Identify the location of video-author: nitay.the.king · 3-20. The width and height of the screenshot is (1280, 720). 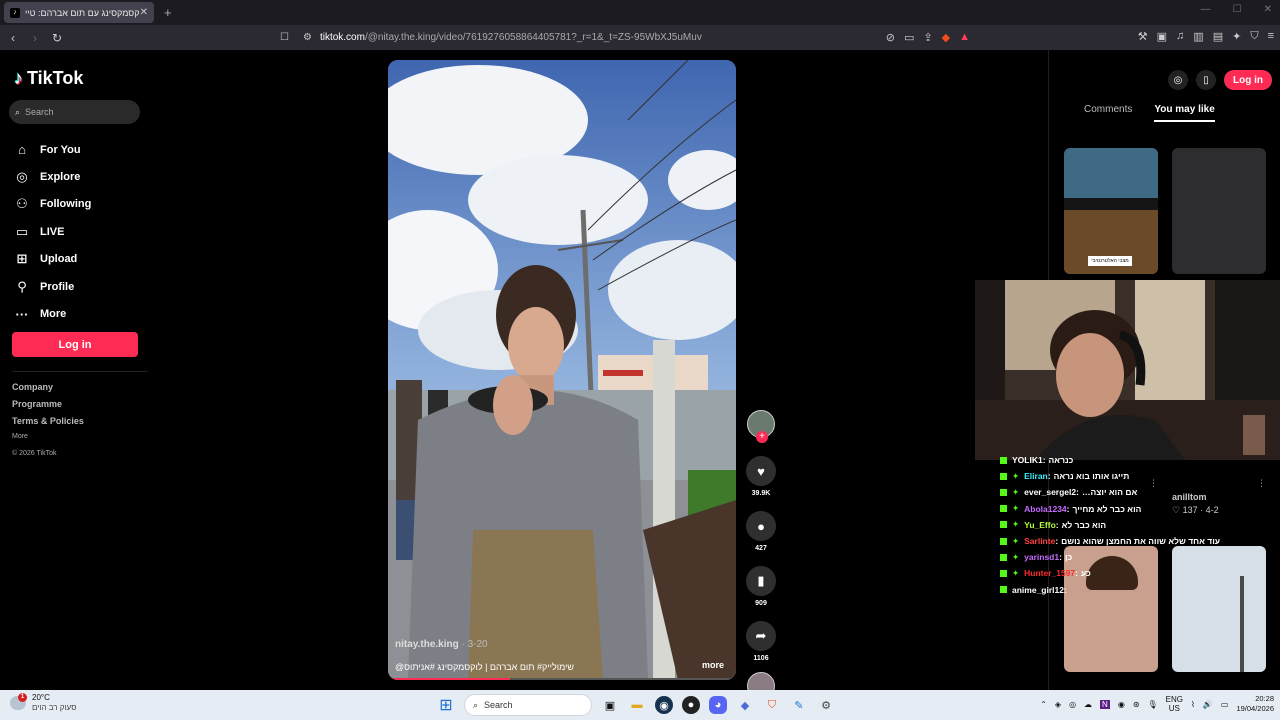
(441, 644).